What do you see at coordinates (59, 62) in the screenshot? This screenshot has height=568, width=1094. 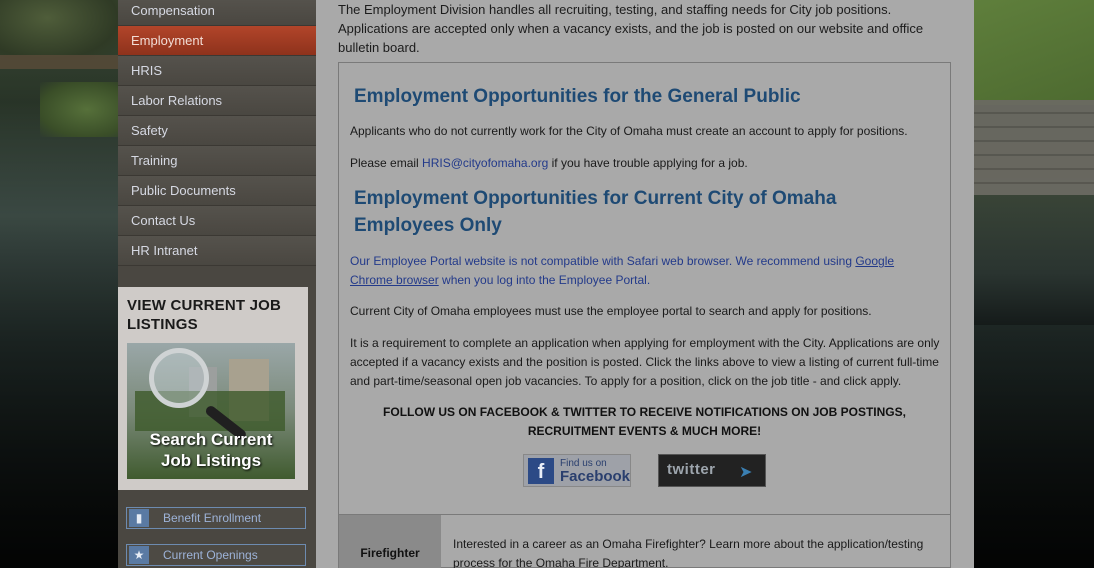 I see `background-bridge` at bounding box center [59, 62].